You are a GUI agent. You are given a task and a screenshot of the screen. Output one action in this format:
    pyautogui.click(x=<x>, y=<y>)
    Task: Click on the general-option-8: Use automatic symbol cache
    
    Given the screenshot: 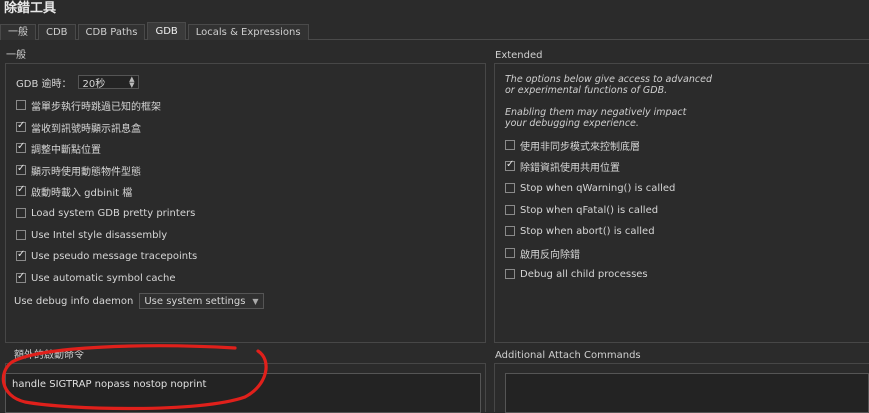 What is the action you would take?
    pyautogui.click(x=96, y=278)
    